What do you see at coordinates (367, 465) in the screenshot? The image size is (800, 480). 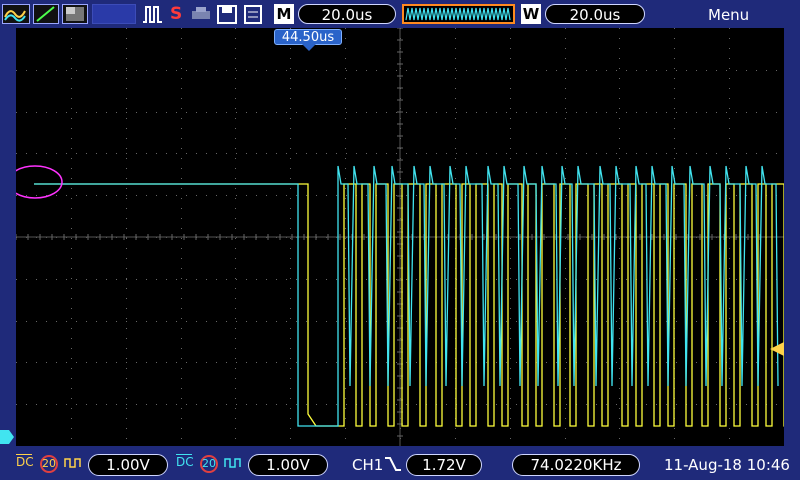 I see `trigger-source: CH1` at bounding box center [367, 465].